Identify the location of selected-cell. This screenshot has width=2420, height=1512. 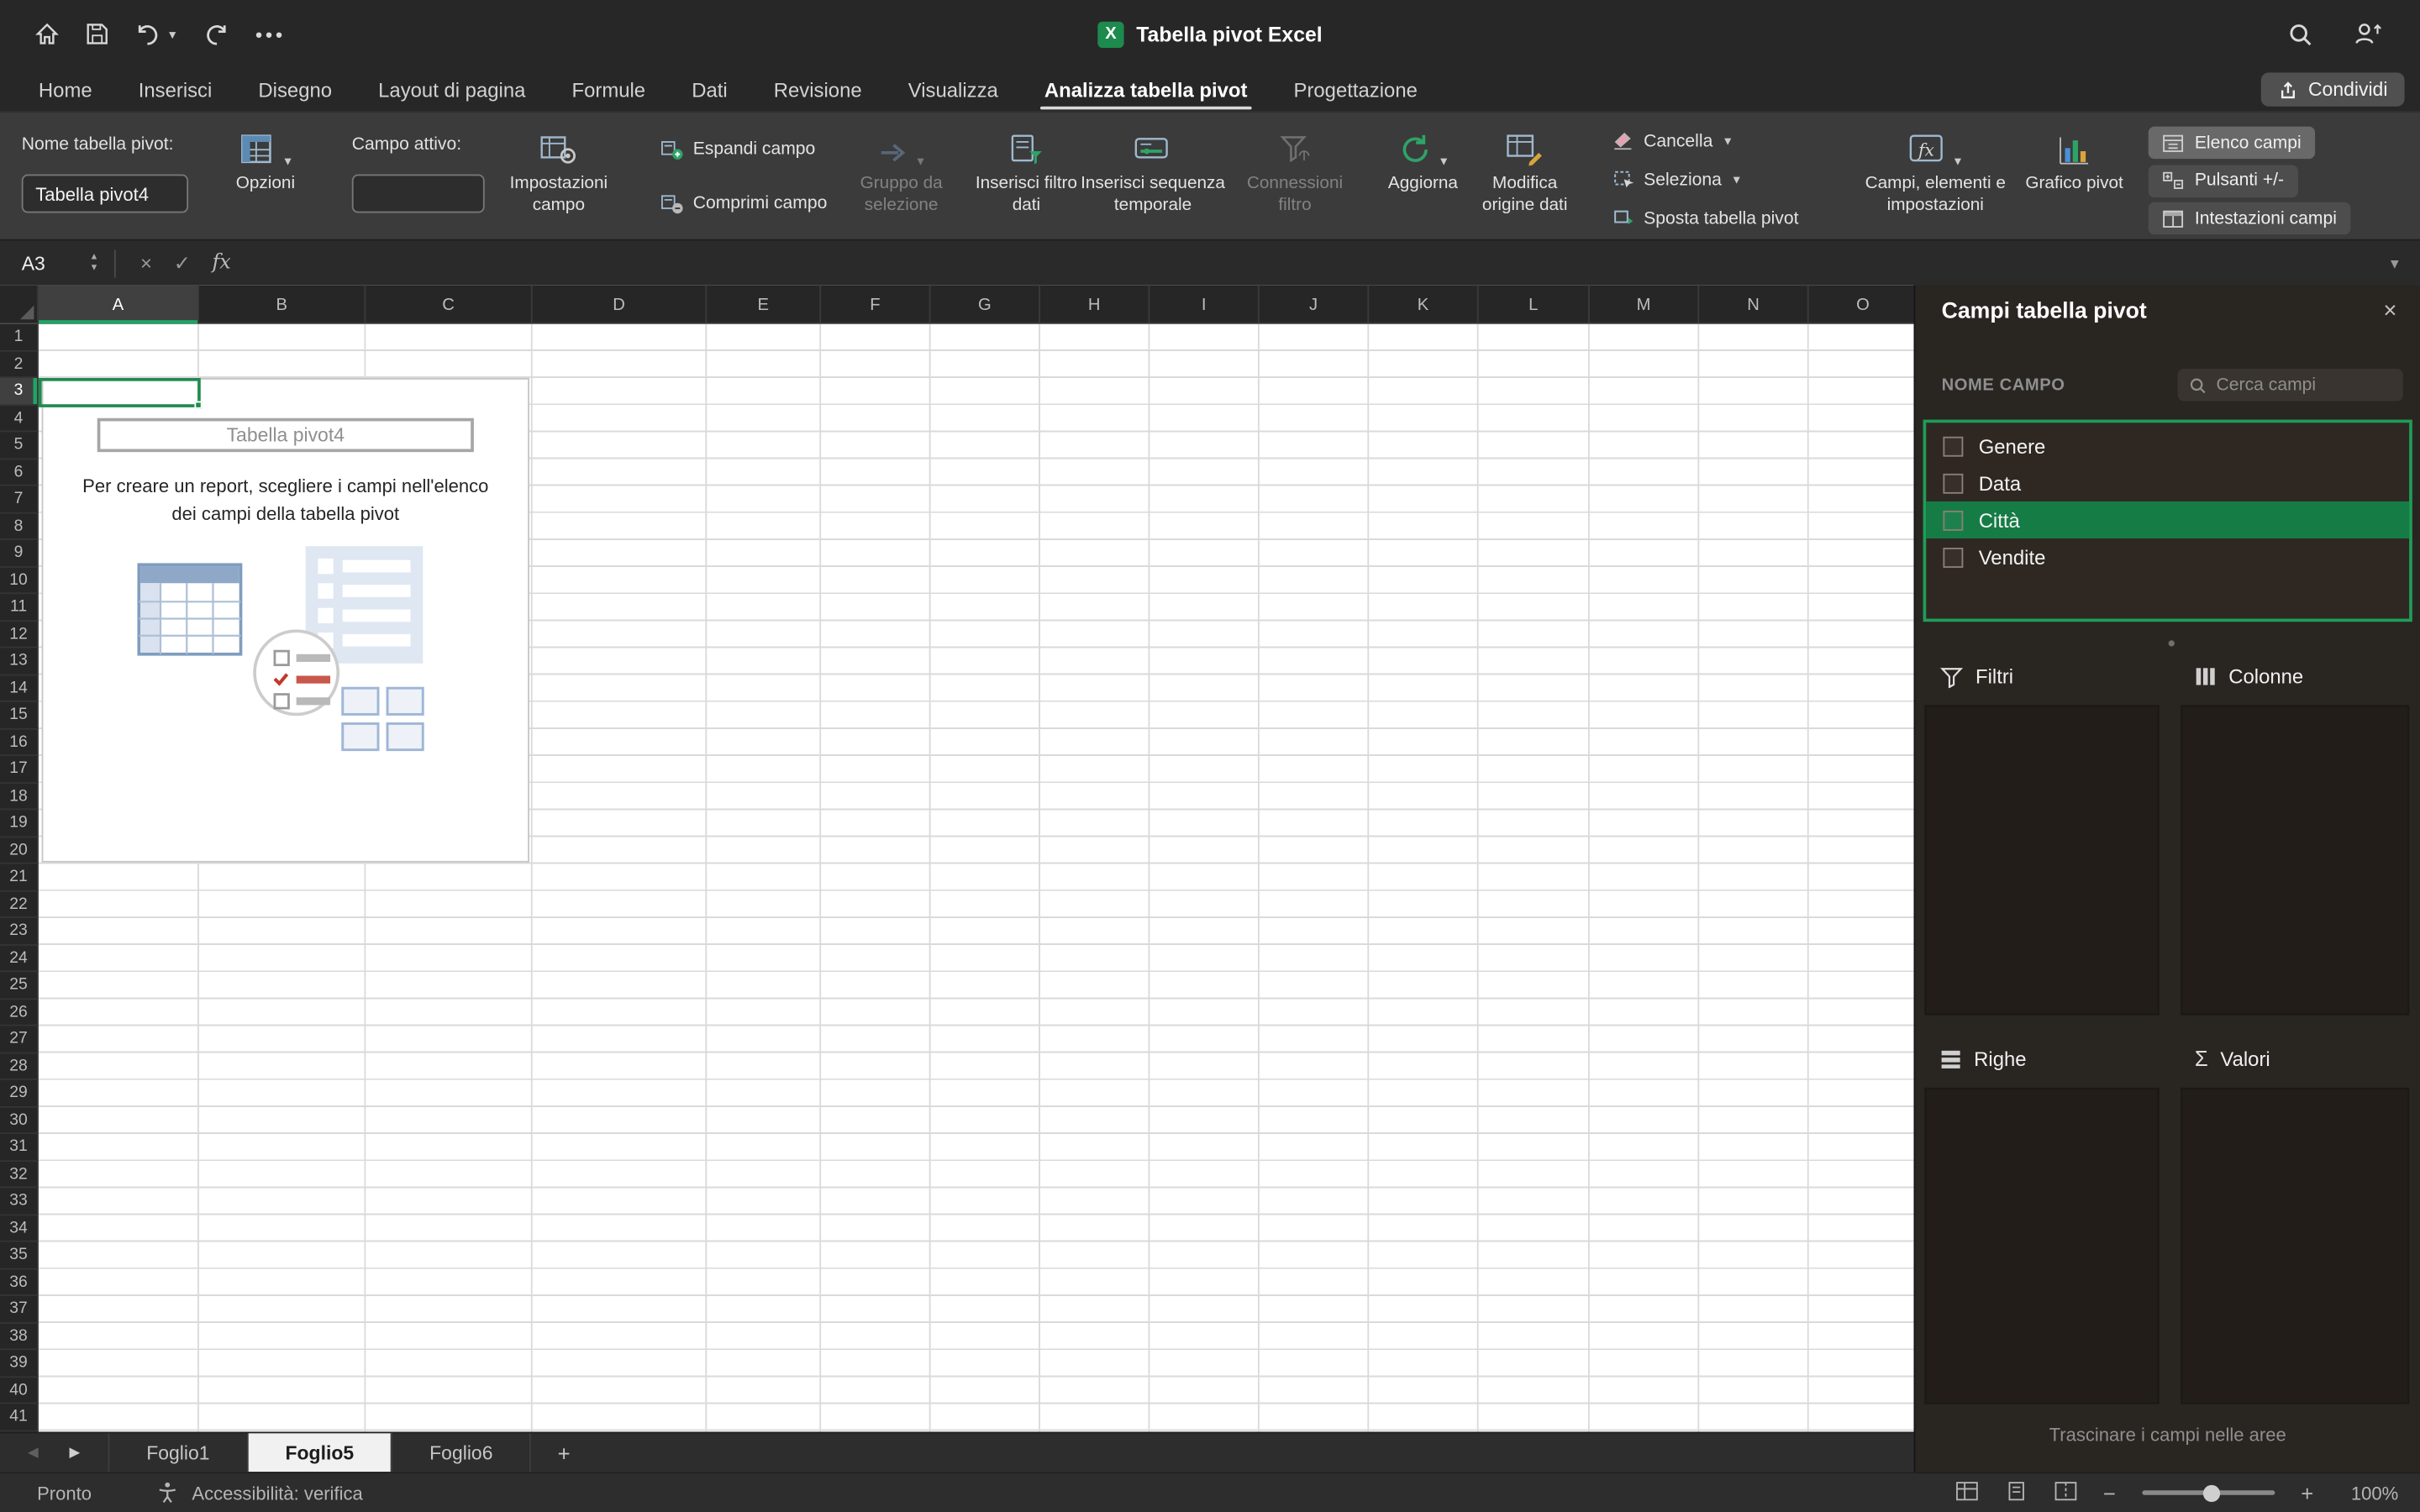
(120, 393).